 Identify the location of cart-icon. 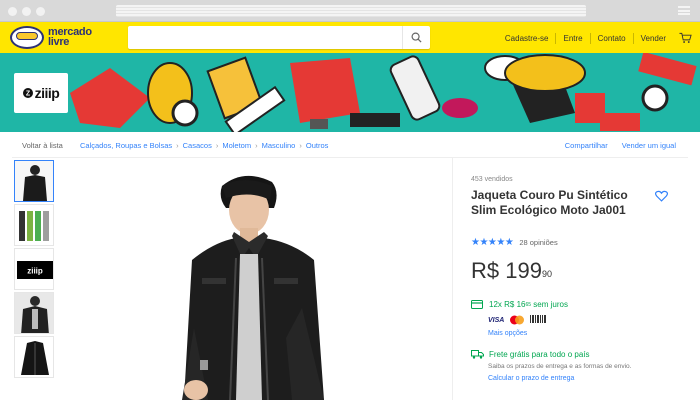
(685, 38).